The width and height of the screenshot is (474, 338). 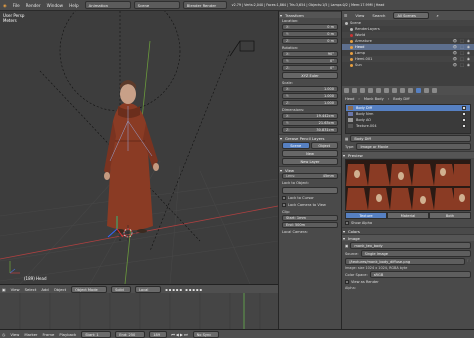 I want to click on menu-file: File, so click(x=16, y=5).